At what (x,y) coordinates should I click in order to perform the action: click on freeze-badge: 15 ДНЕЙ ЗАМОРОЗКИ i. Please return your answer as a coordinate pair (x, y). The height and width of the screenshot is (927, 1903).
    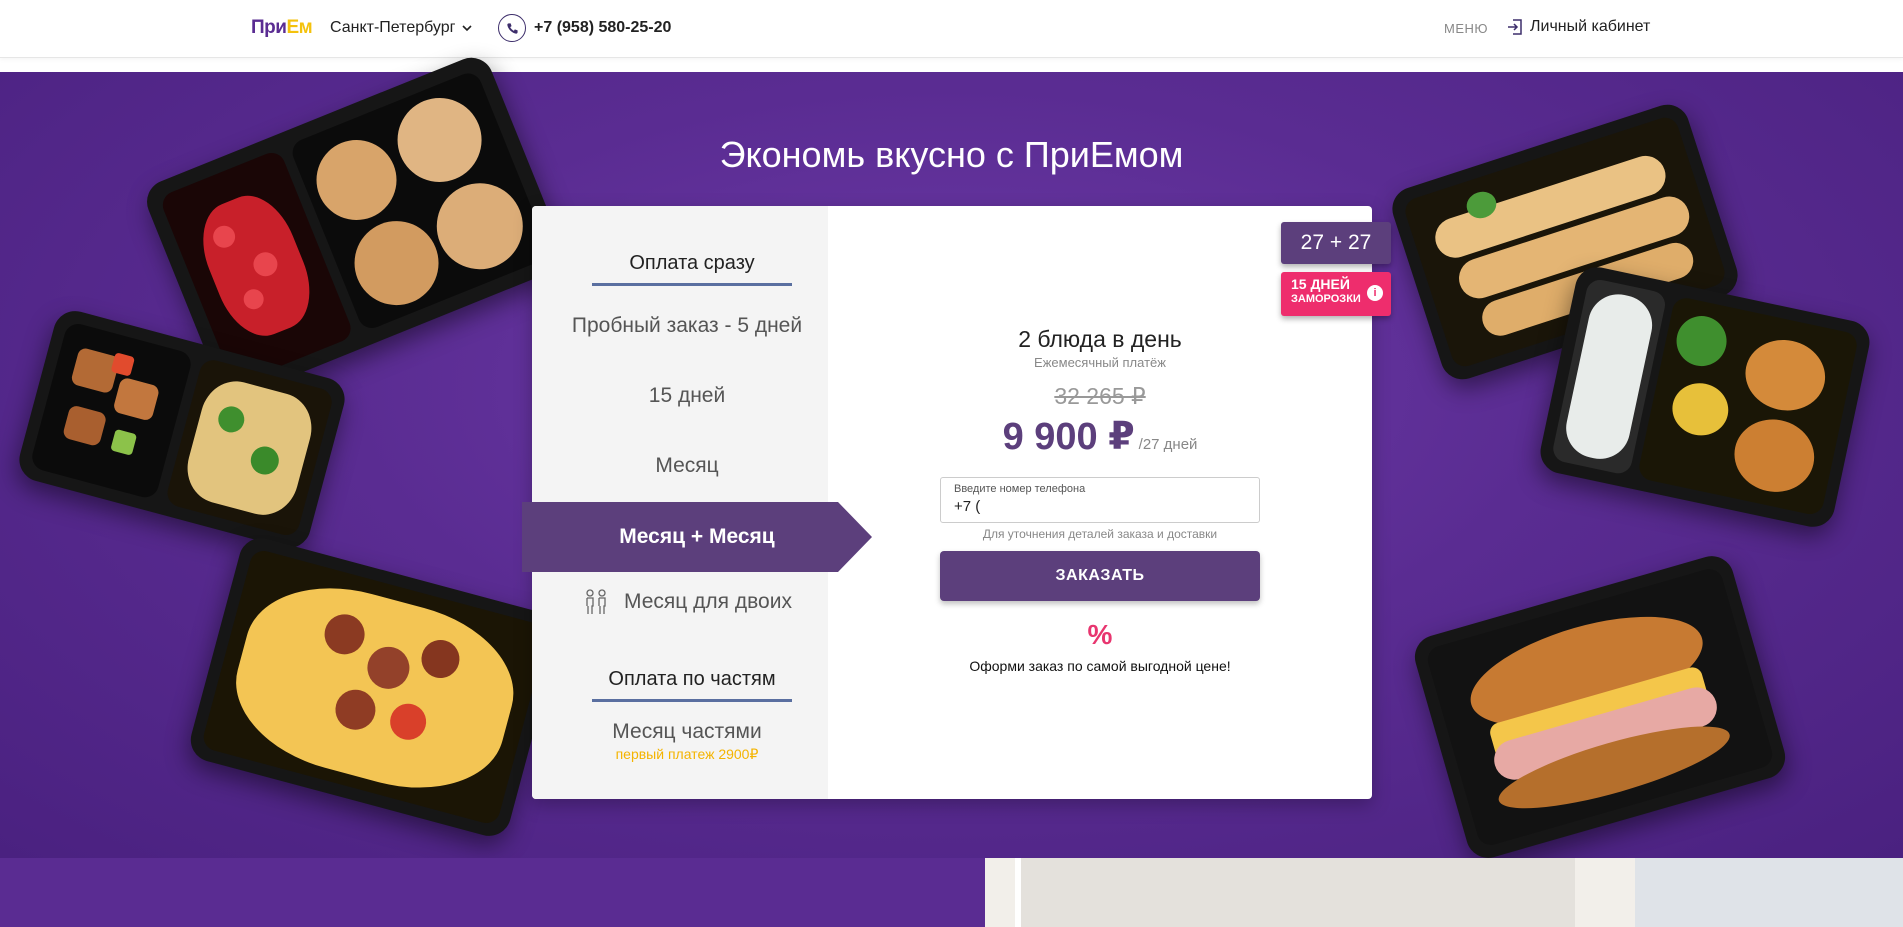
    Looking at the image, I should click on (1336, 294).